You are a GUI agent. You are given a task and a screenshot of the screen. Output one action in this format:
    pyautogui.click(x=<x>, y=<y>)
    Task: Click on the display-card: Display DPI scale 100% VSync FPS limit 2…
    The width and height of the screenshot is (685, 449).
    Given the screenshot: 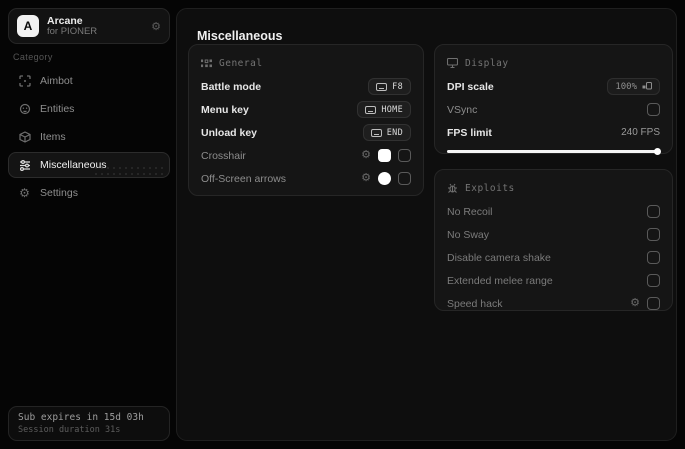 What is the action you would take?
    pyautogui.click(x=553, y=100)
    